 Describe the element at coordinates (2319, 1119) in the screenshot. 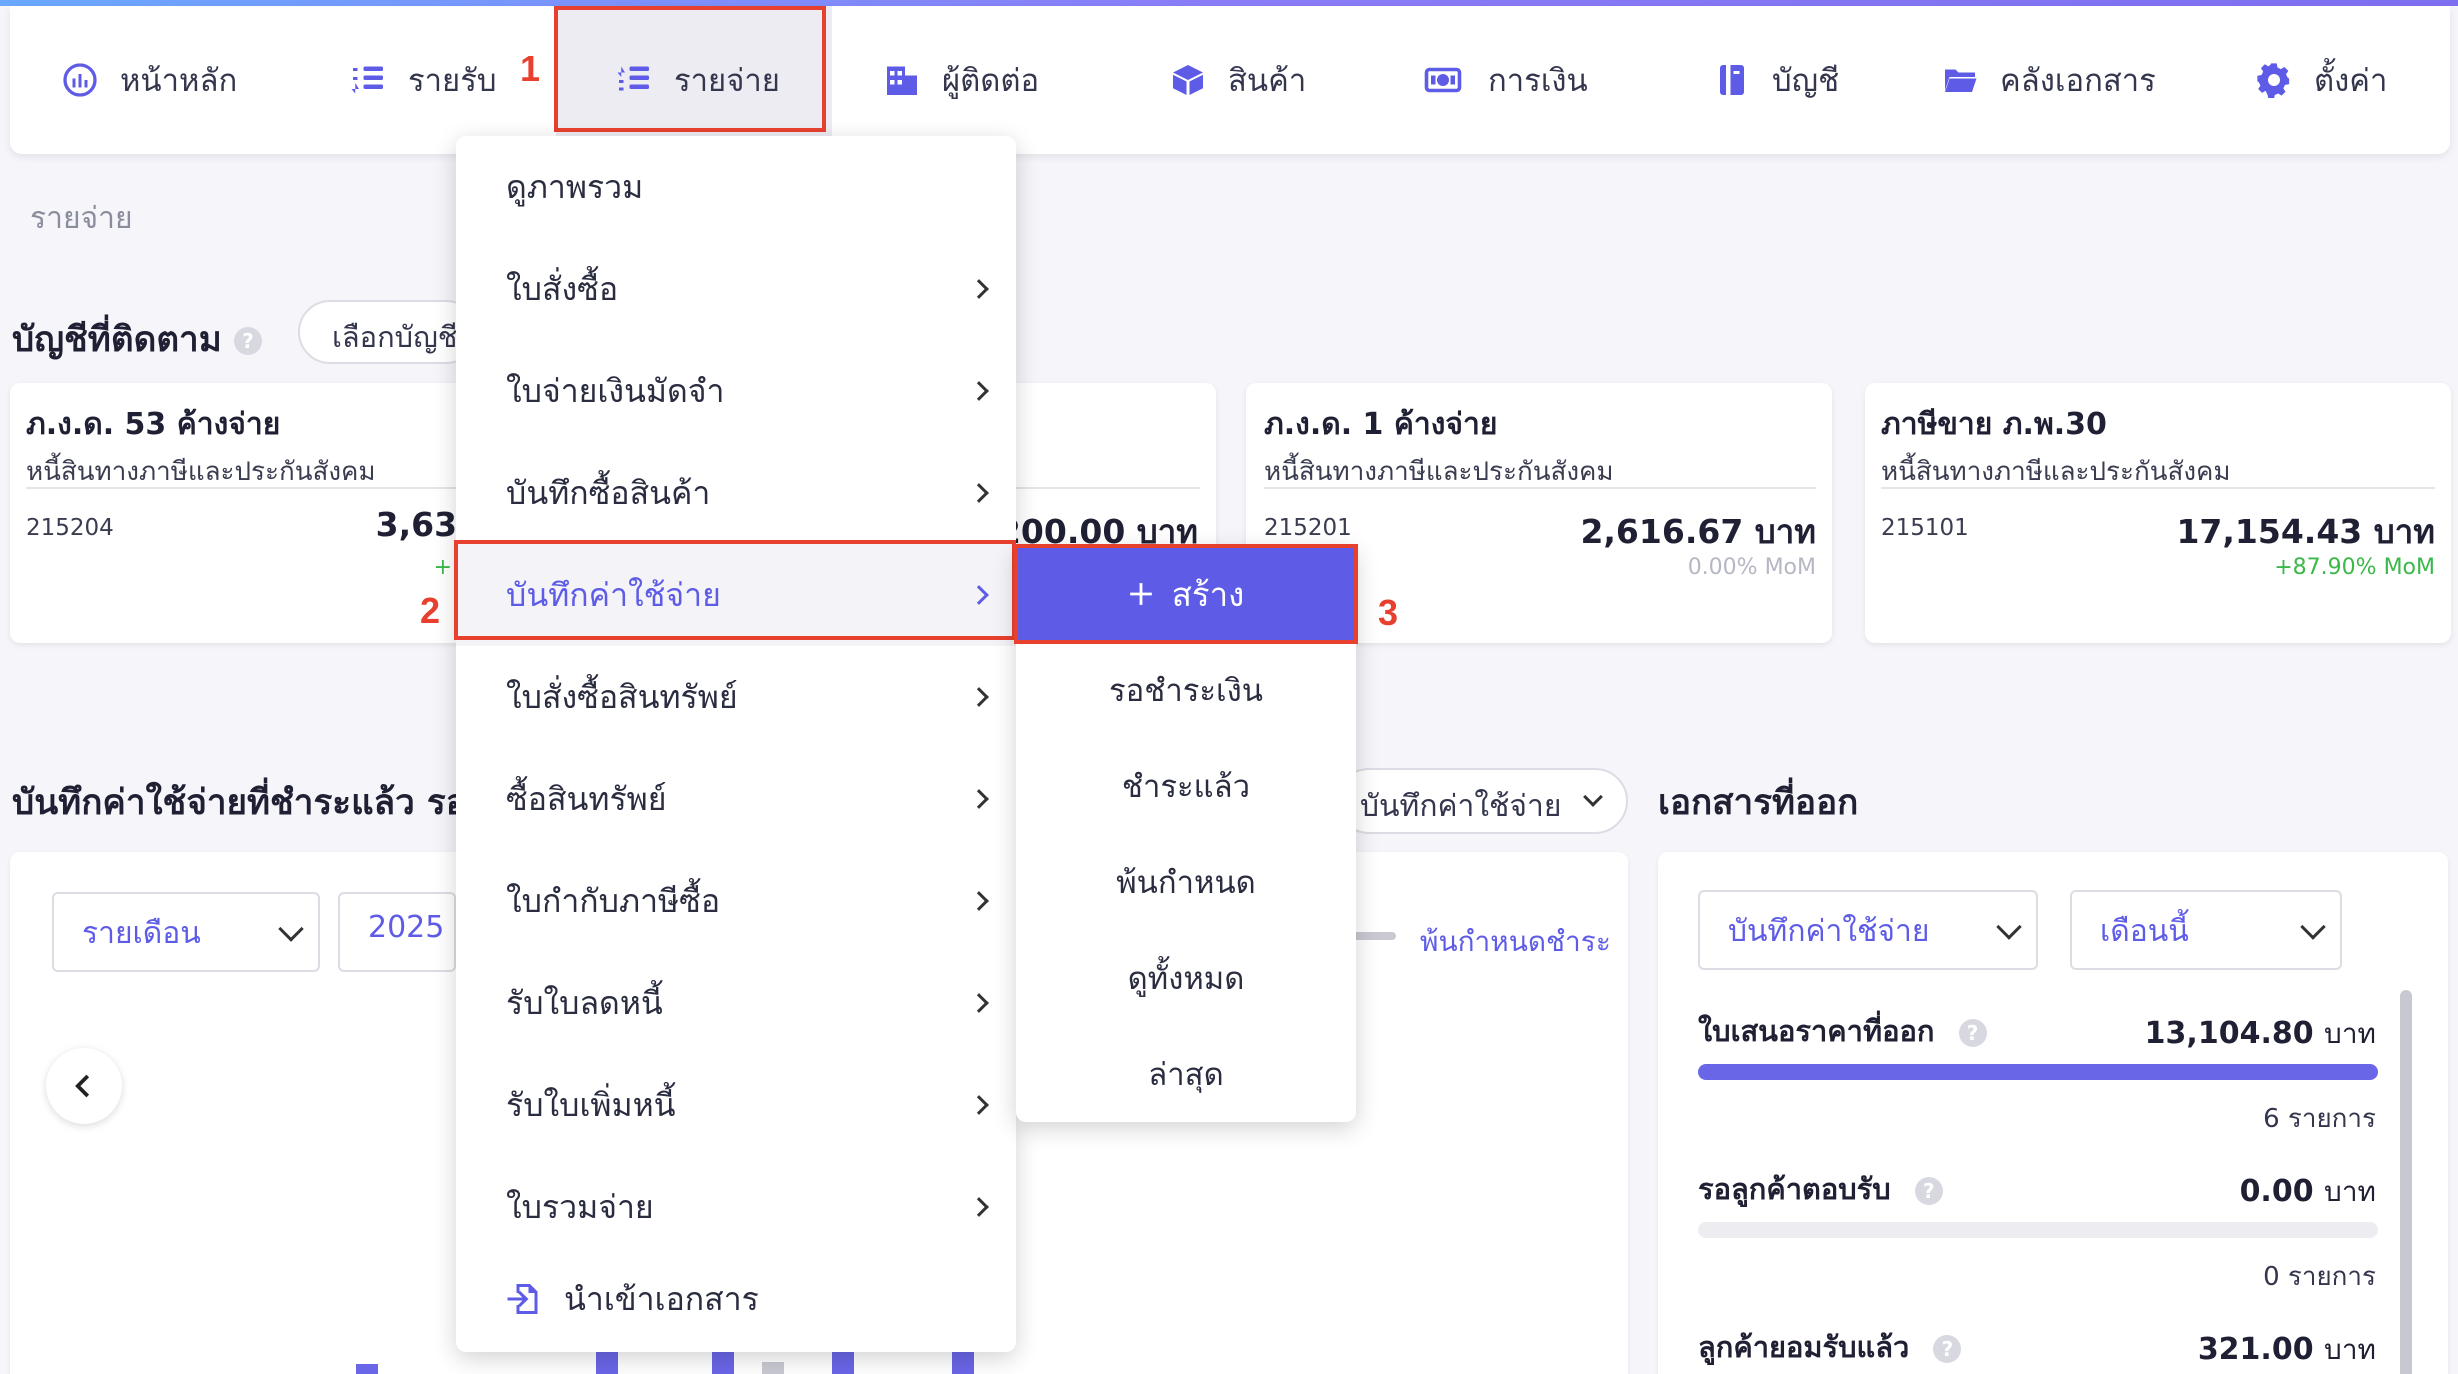

I see `stat-count: 6 รายการ` at that location.